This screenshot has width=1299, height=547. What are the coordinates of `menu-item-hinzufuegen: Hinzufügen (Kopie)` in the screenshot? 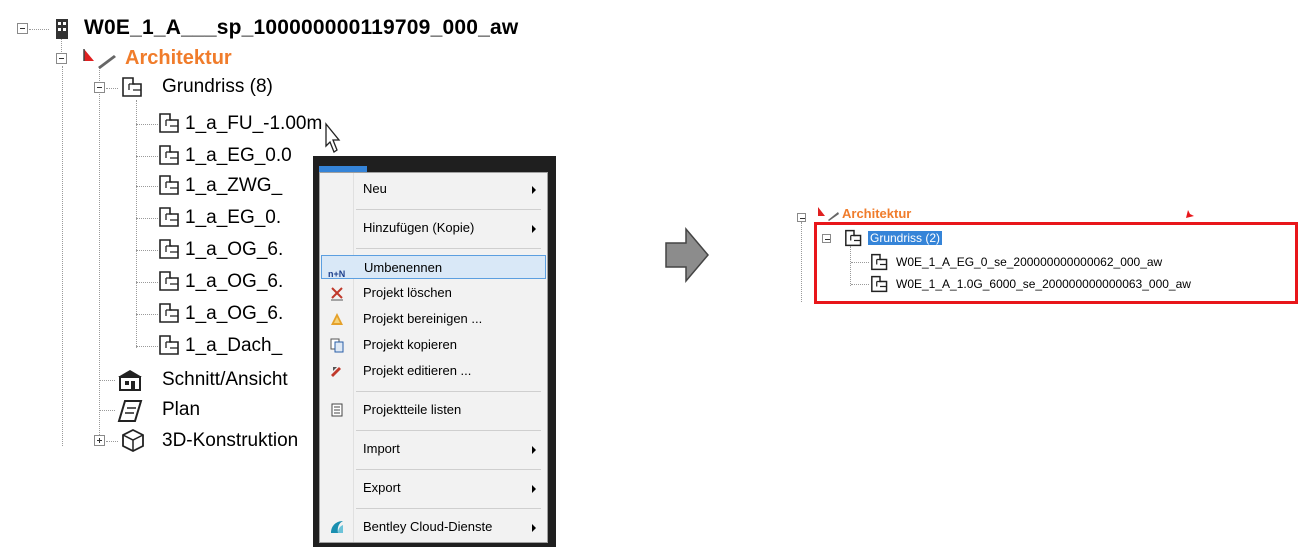 It's located at (433, 228).